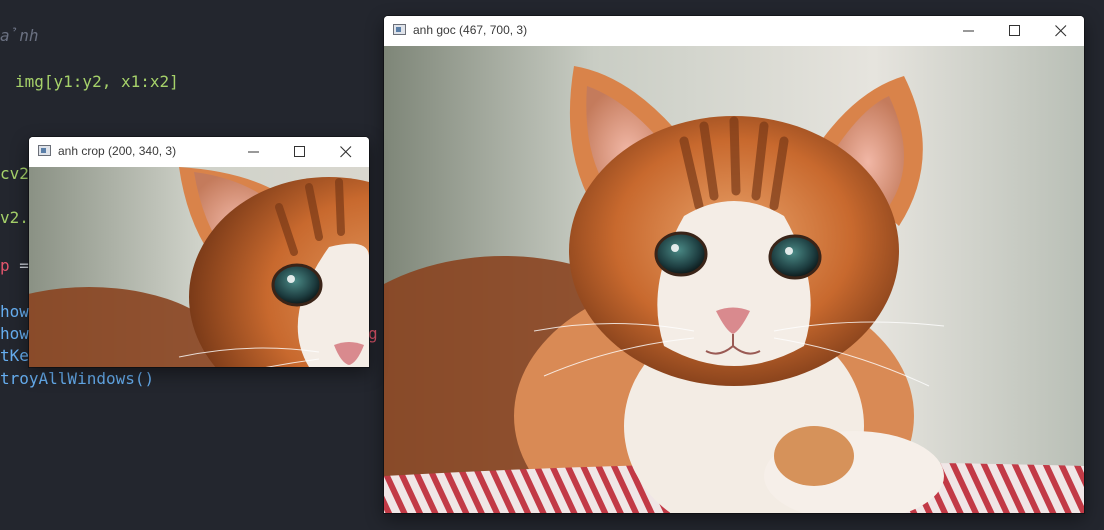 The image size is (1104, 530). I want to click on kitten-crop-image, so click(199, 267).